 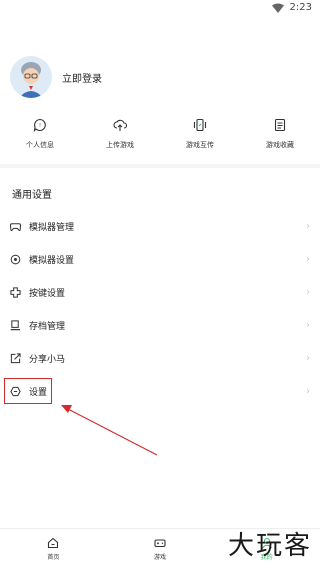 I want to click on nav-games: 游戏, so click(x=160, y=548).